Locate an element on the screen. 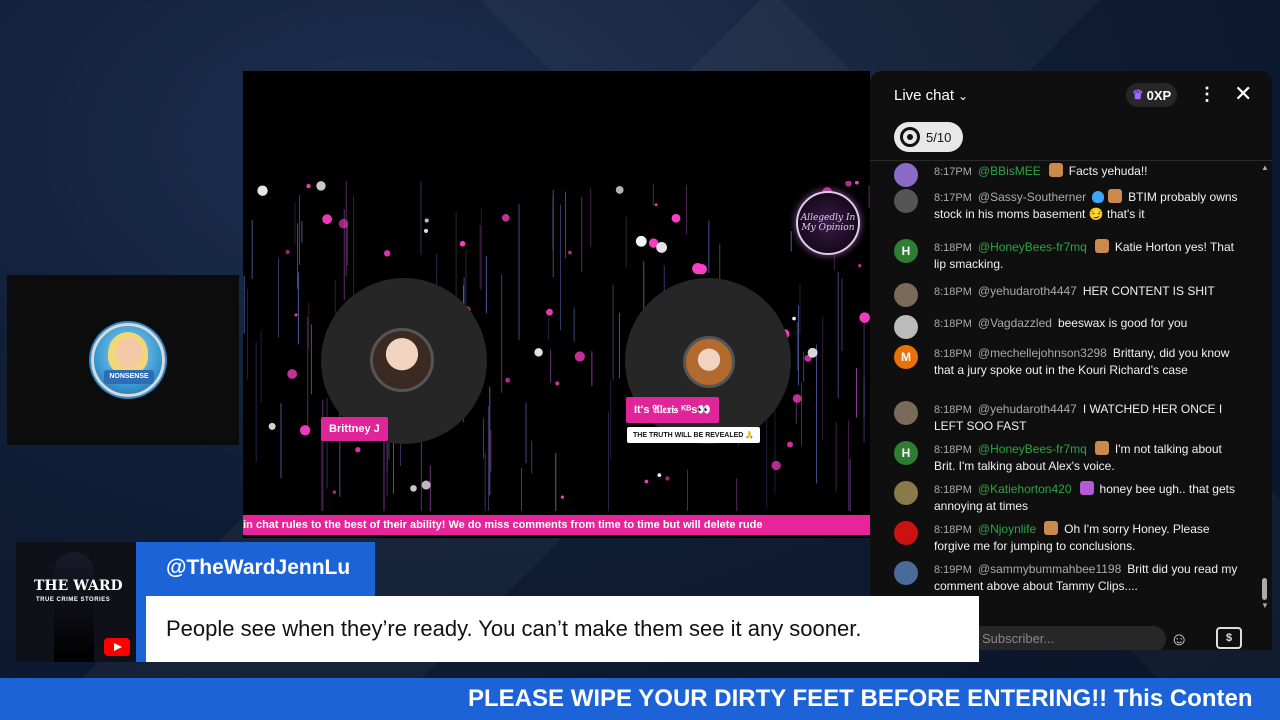 Image resolution: width=1280 pixels, height=720 pixels. close-icon: ✕ is located at coordinates (1243, 94).